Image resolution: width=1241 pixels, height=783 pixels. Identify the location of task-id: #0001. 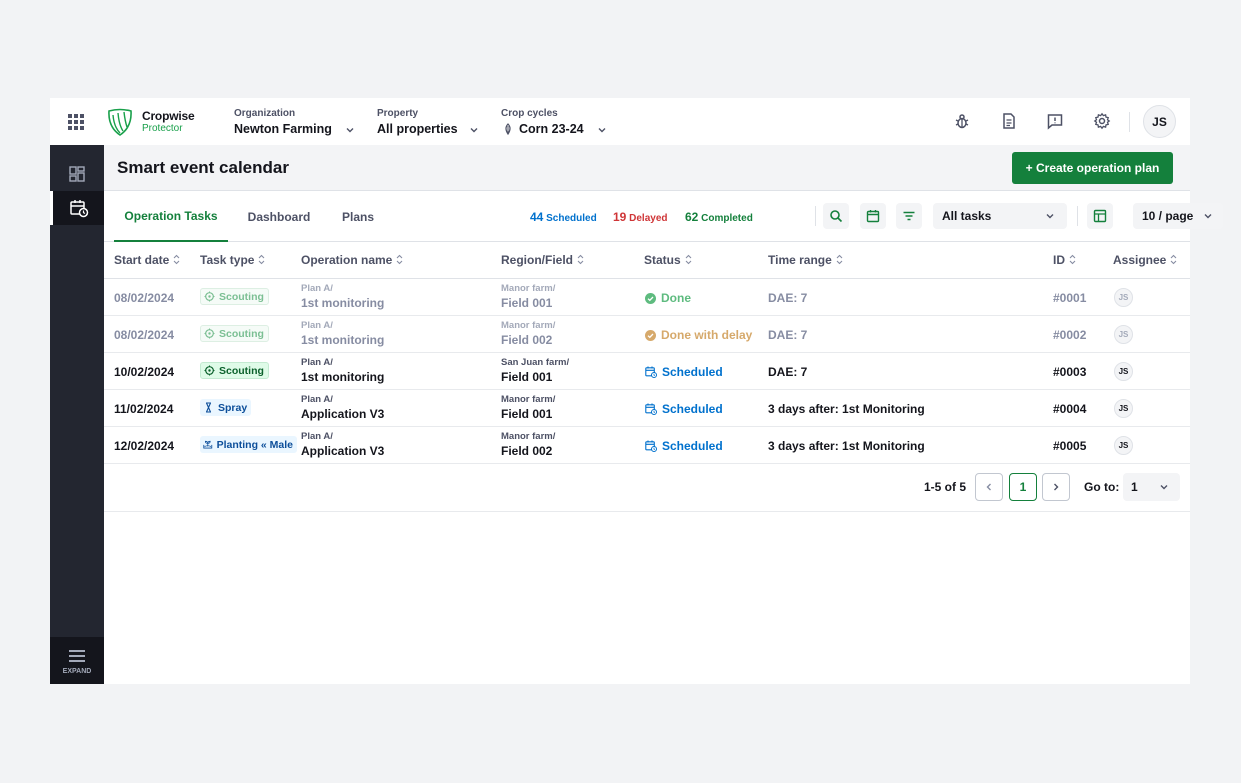
(1070, 298).